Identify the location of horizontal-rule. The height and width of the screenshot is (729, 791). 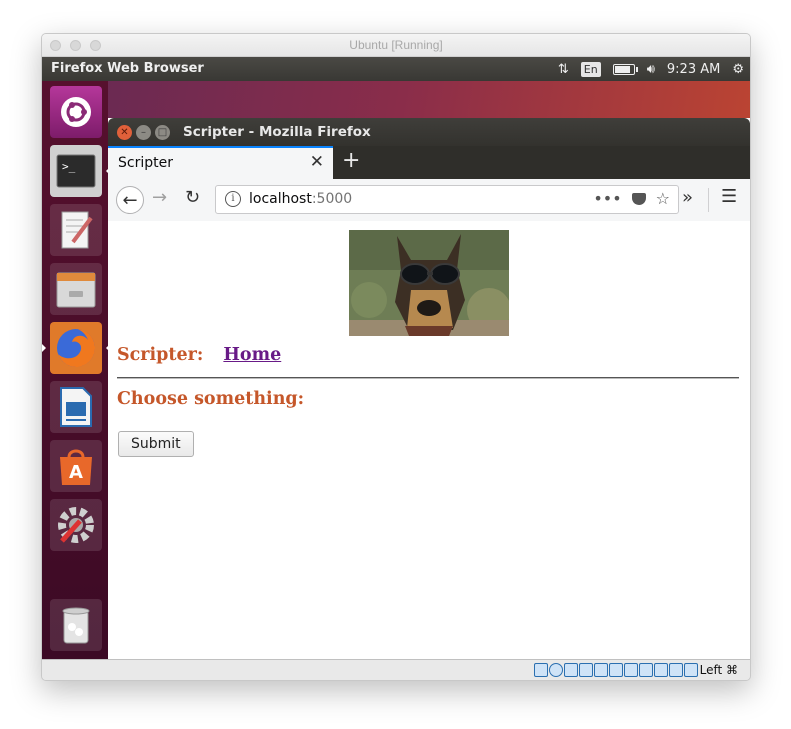
(428, 378).